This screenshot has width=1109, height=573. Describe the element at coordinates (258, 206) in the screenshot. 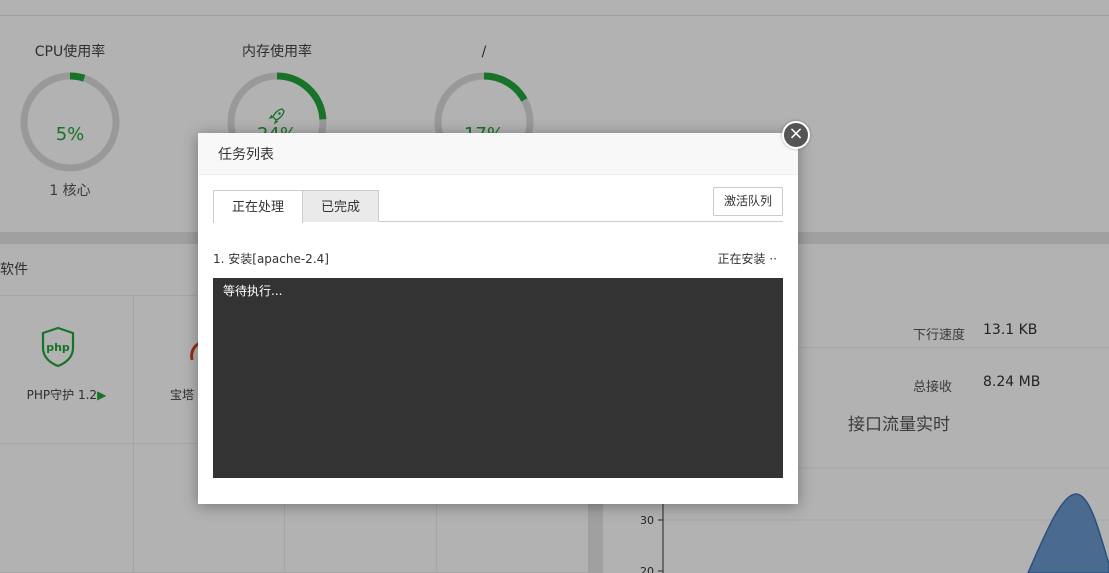

I see `tab-processing: 正在处理` at that location.